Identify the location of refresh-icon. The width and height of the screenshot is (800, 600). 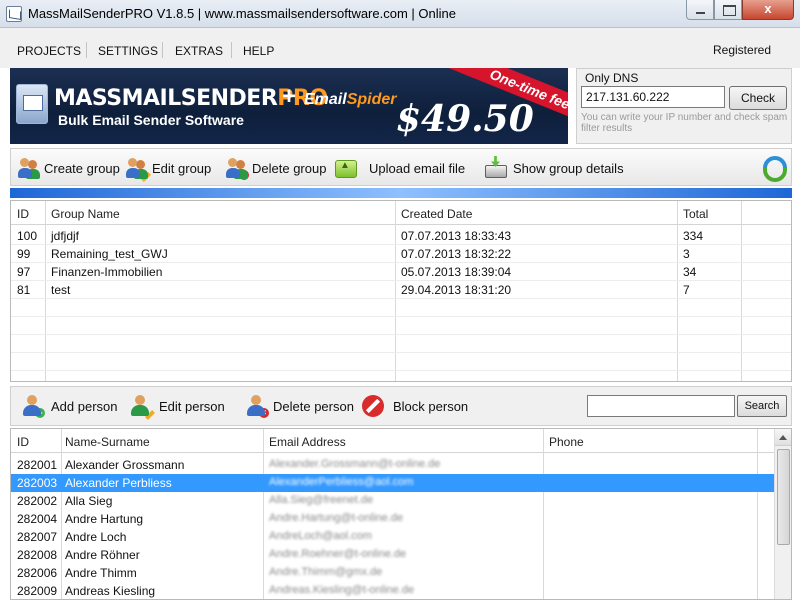
(773, 168).